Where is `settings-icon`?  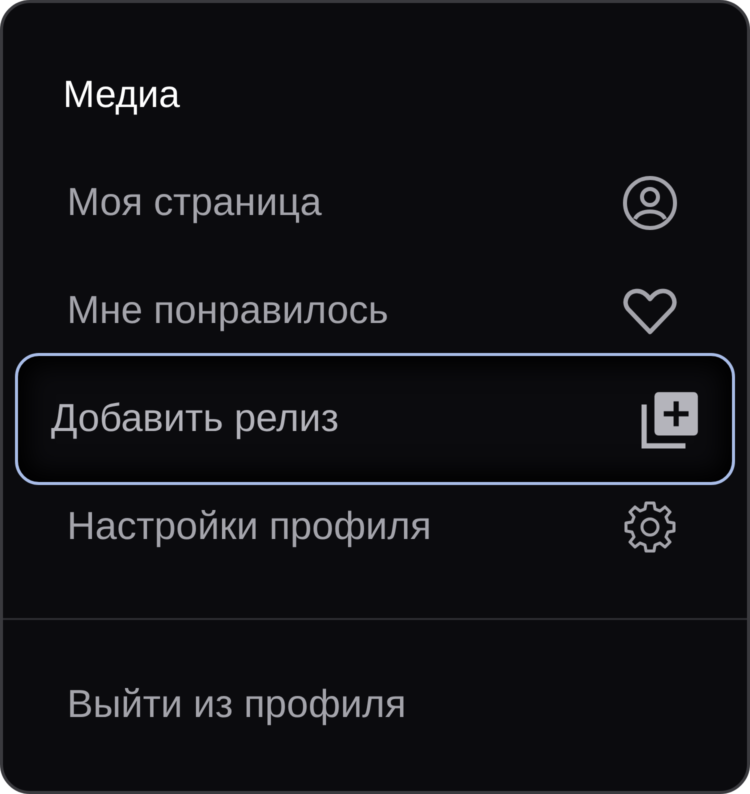 settings-icon is located at coordinates (650, 527).